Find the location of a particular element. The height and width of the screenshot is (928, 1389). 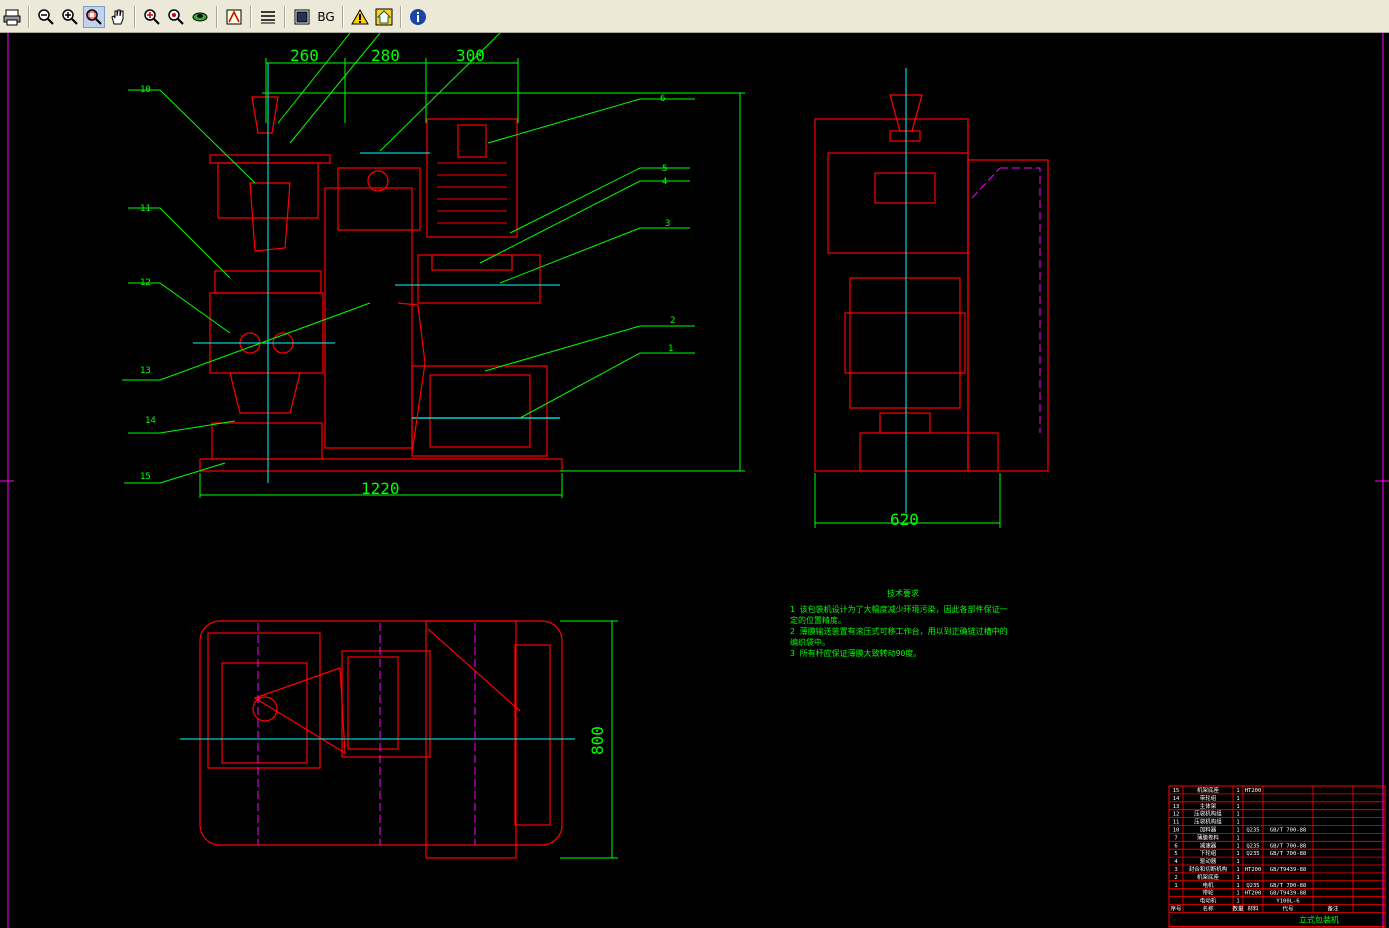

bom-header-cell: 数量 is located at coordinates (1238, 909).